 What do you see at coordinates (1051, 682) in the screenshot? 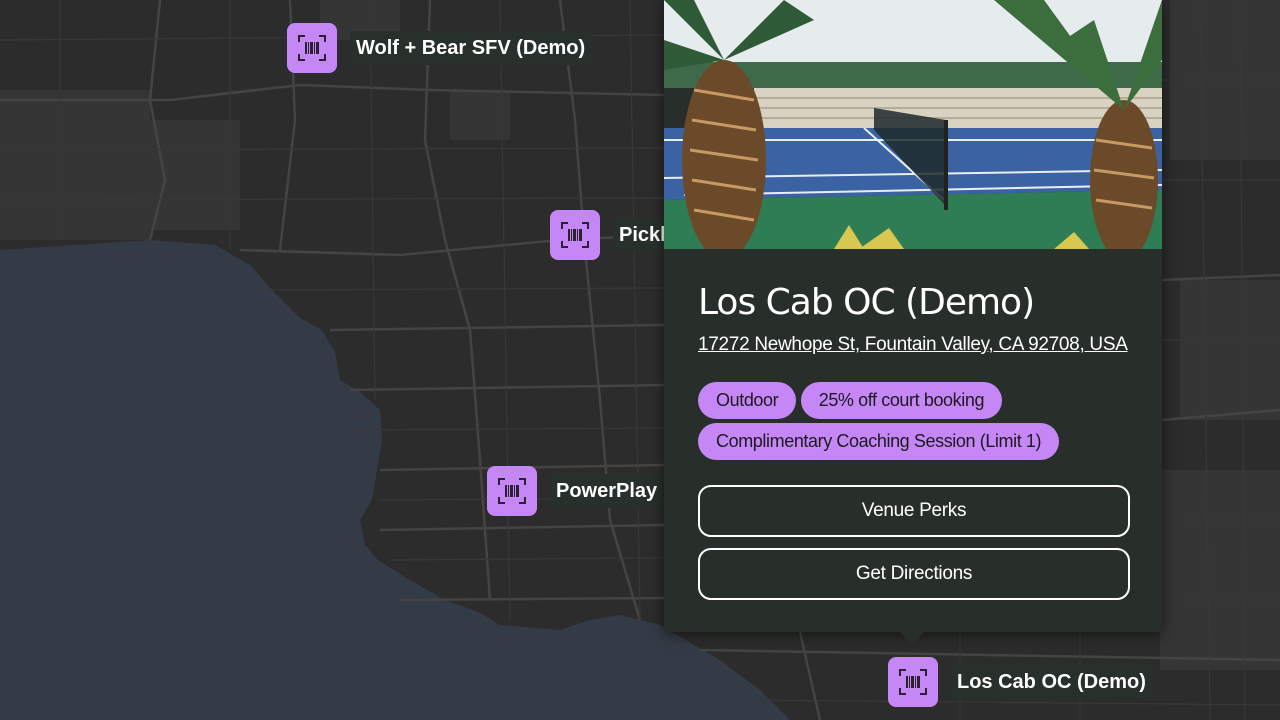
I see `marker-label: Los Cab OC (Demo)` at bounding box center [1051, 682].